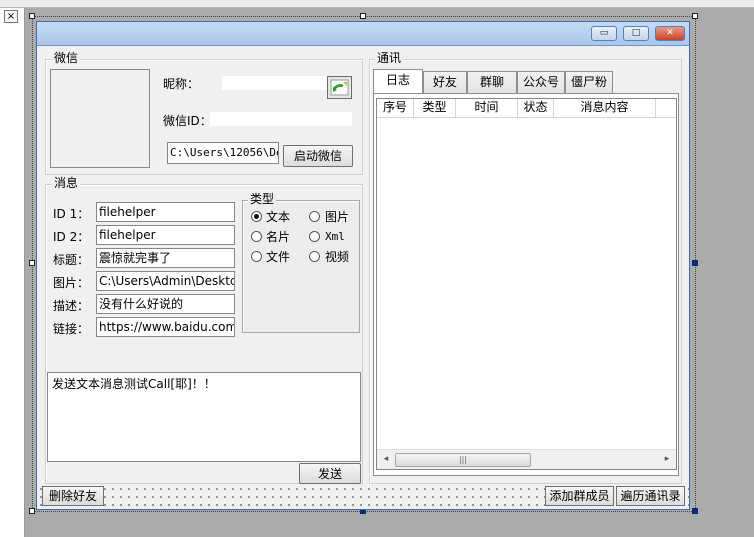 This screenshot has width=754, height=537. Describe the element at coordinates (165, 212) in the screenshot. I see `id1-input: filehelper` at that location.